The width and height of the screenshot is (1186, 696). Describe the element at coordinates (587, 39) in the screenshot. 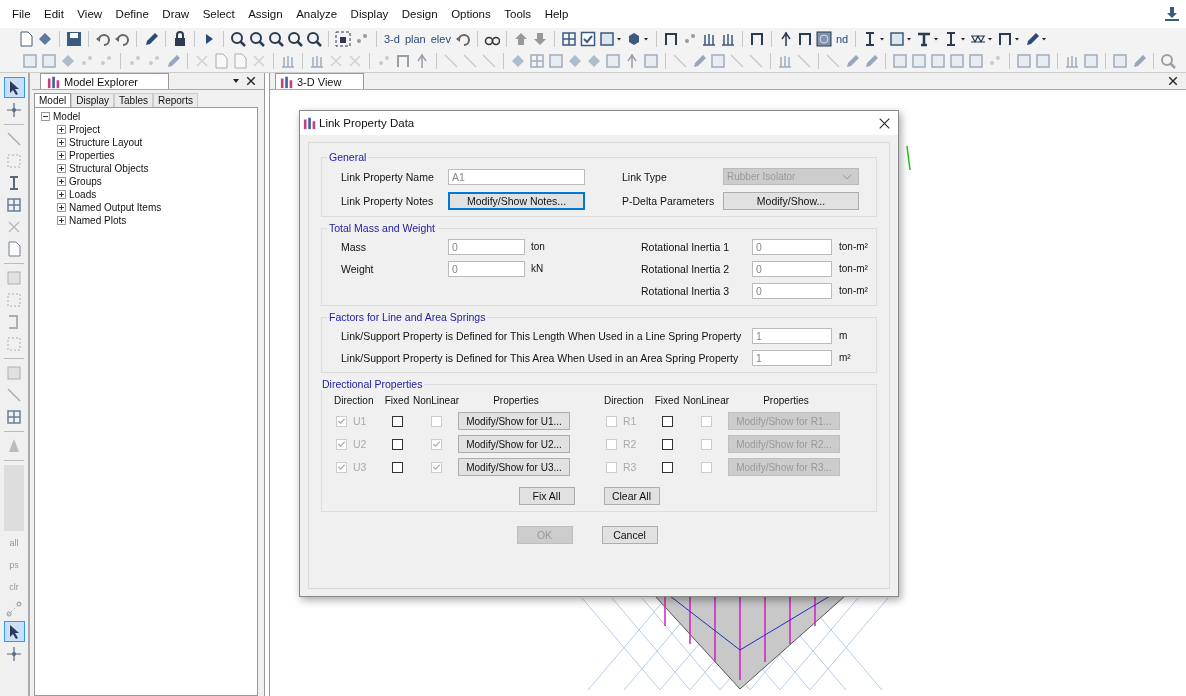

I see `checkbox-icon` at that location.